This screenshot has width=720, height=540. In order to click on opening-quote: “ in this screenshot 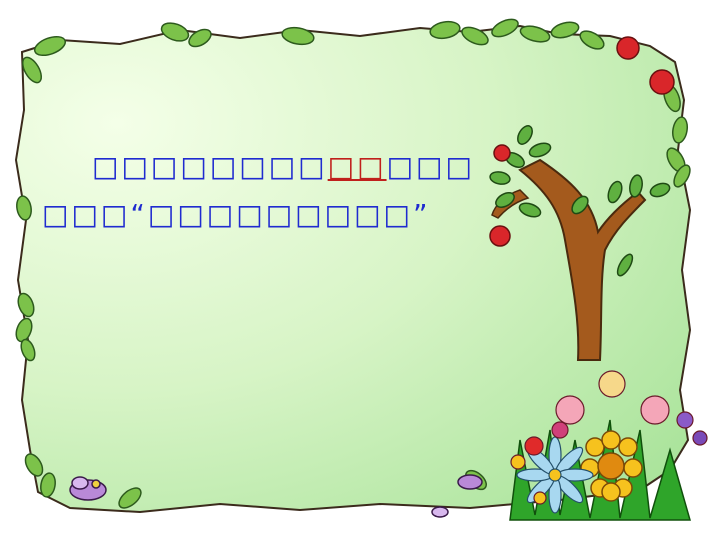, I will do `click(139, 214)`.